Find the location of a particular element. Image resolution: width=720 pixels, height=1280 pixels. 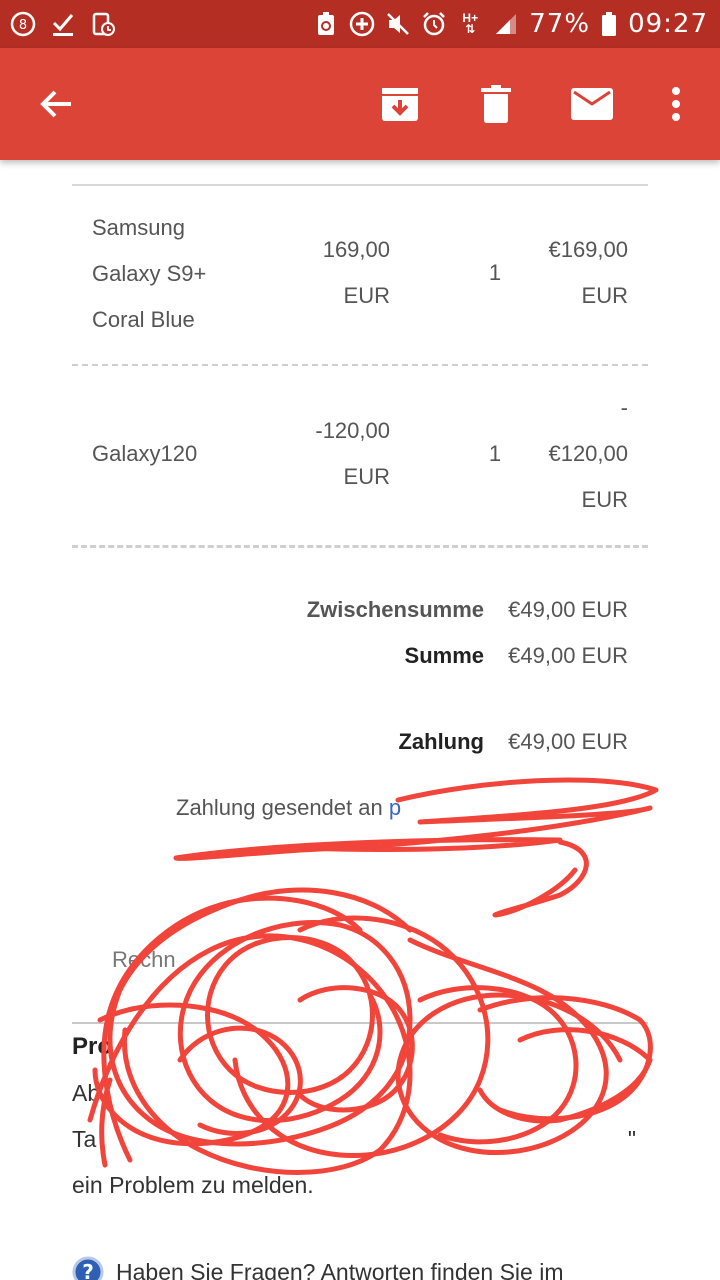

help-icon: ? is located at coordinates (88, 1268).